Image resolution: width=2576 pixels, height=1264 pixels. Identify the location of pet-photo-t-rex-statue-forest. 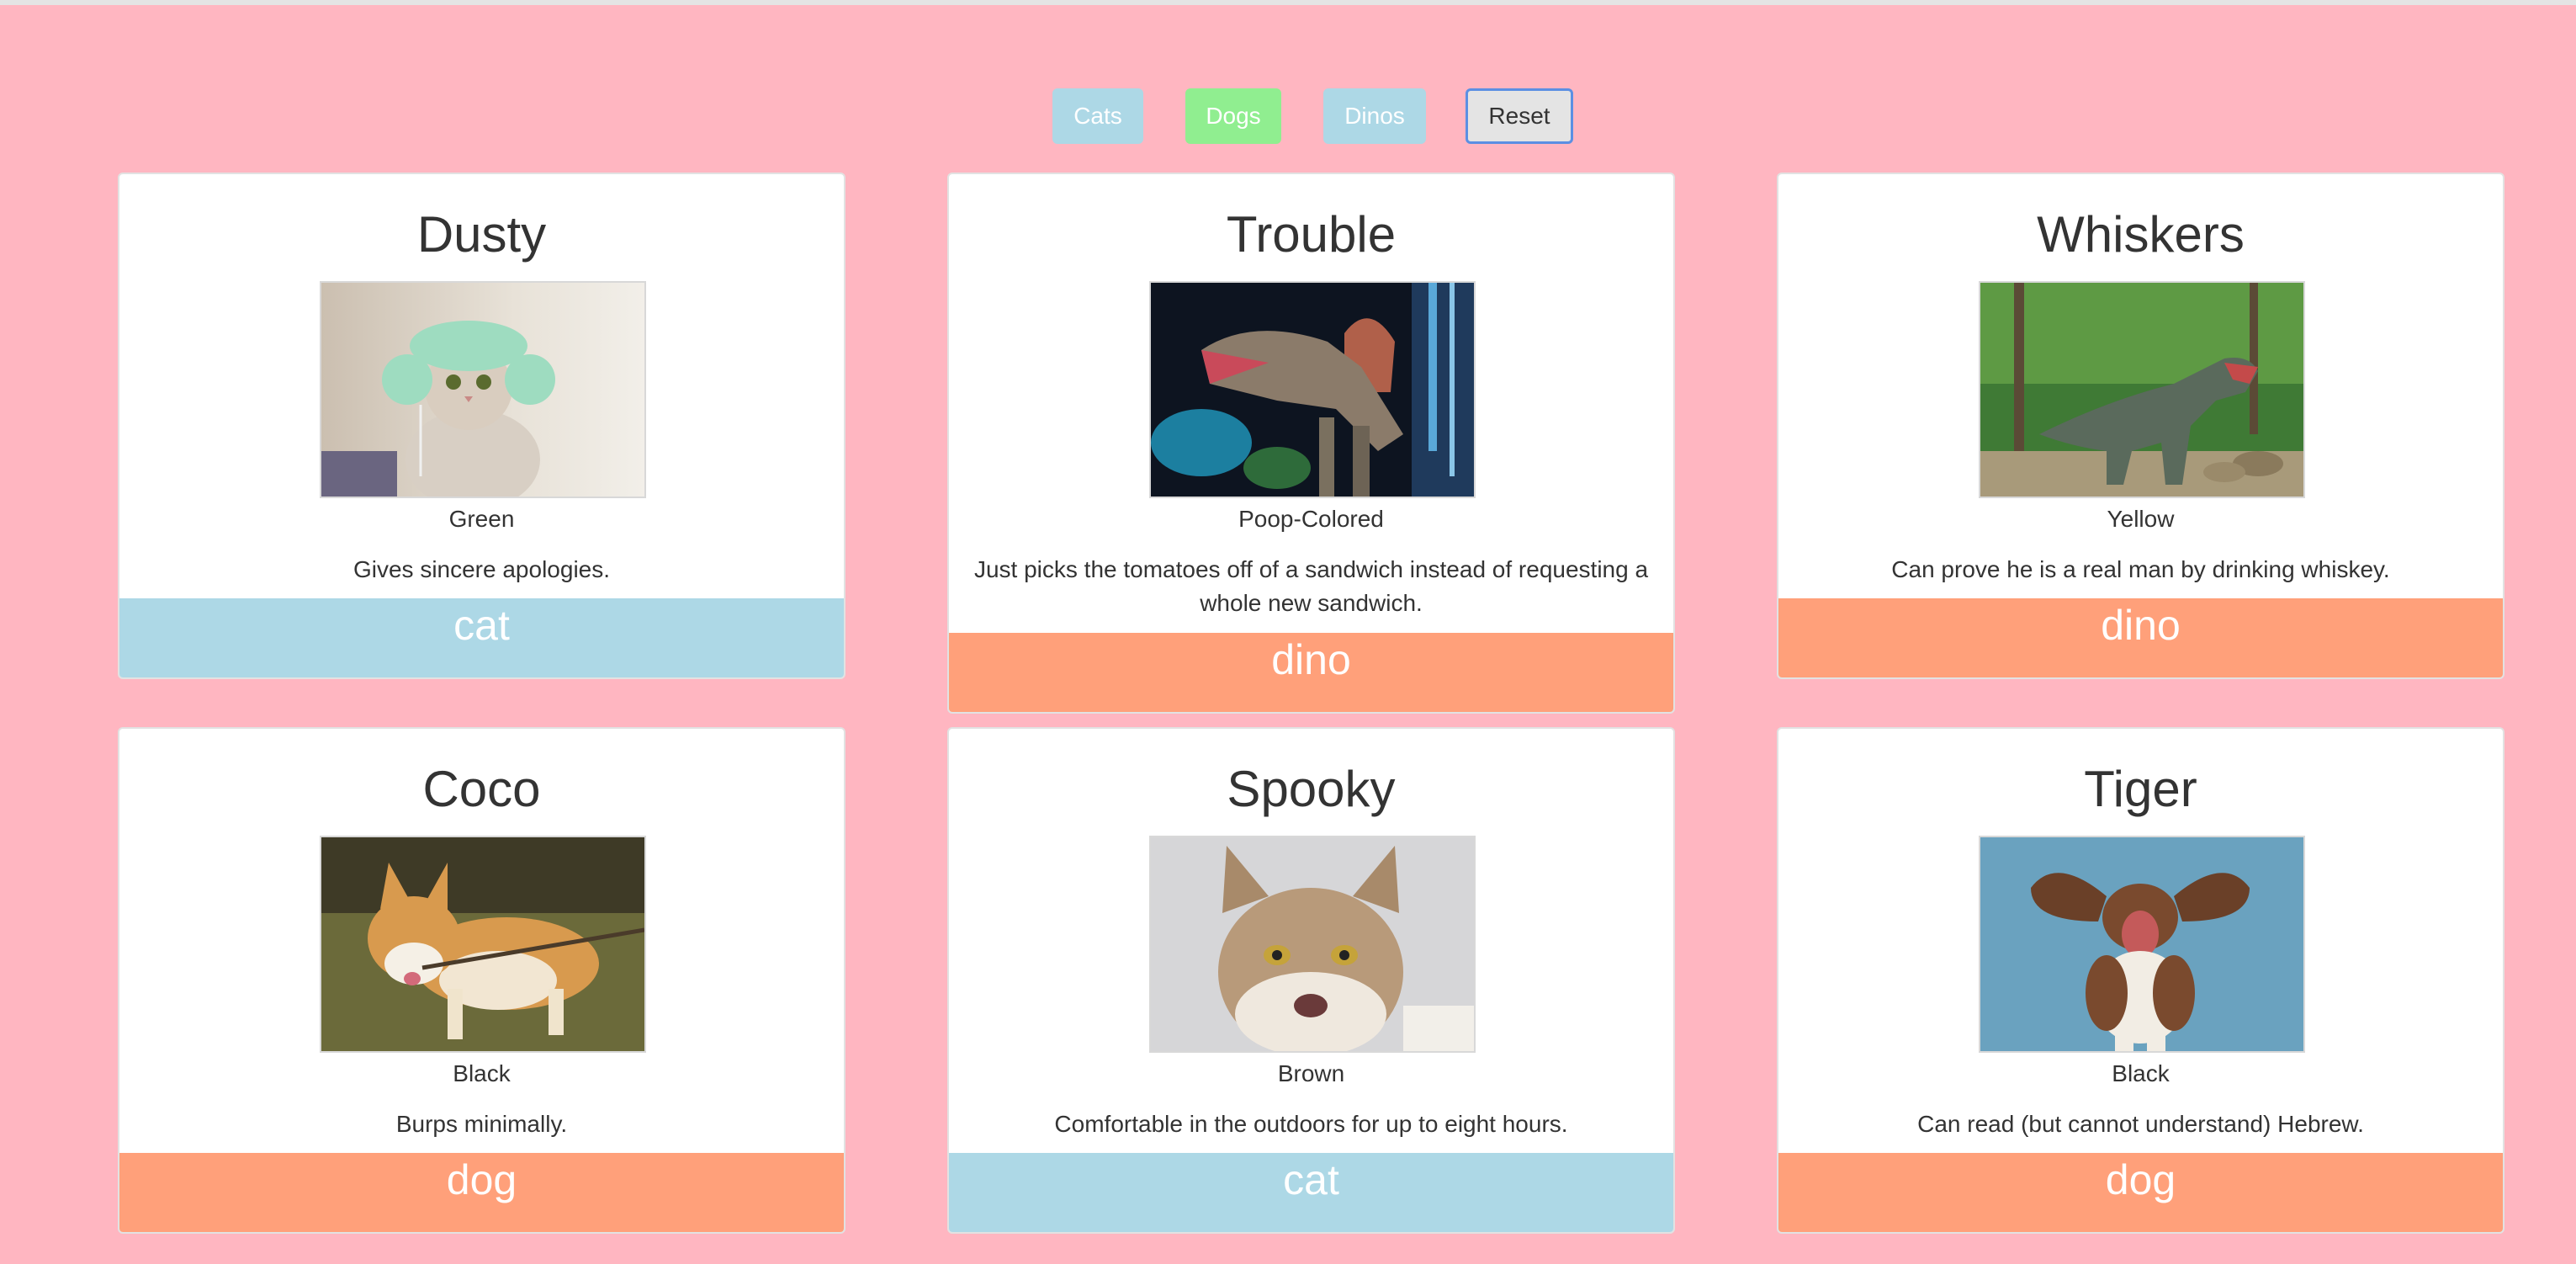
(2142, 389).